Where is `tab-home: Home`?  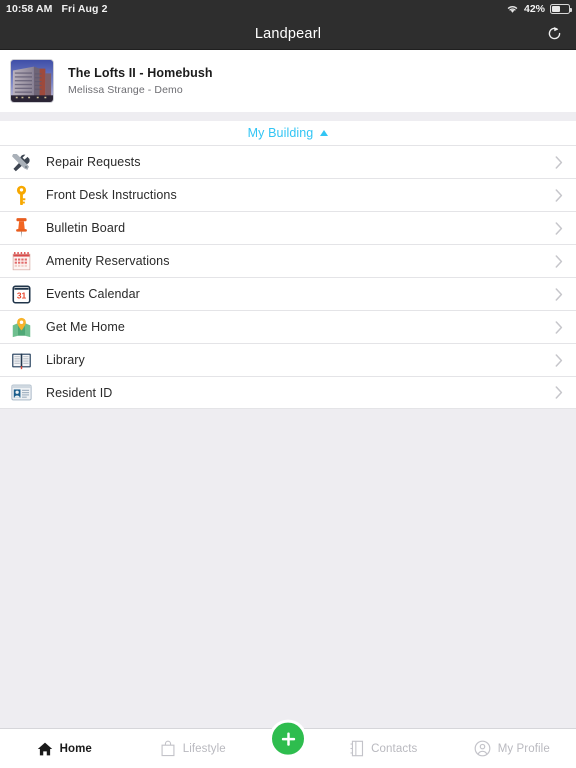 tab-home: Home is located at coordinates (64, 748).